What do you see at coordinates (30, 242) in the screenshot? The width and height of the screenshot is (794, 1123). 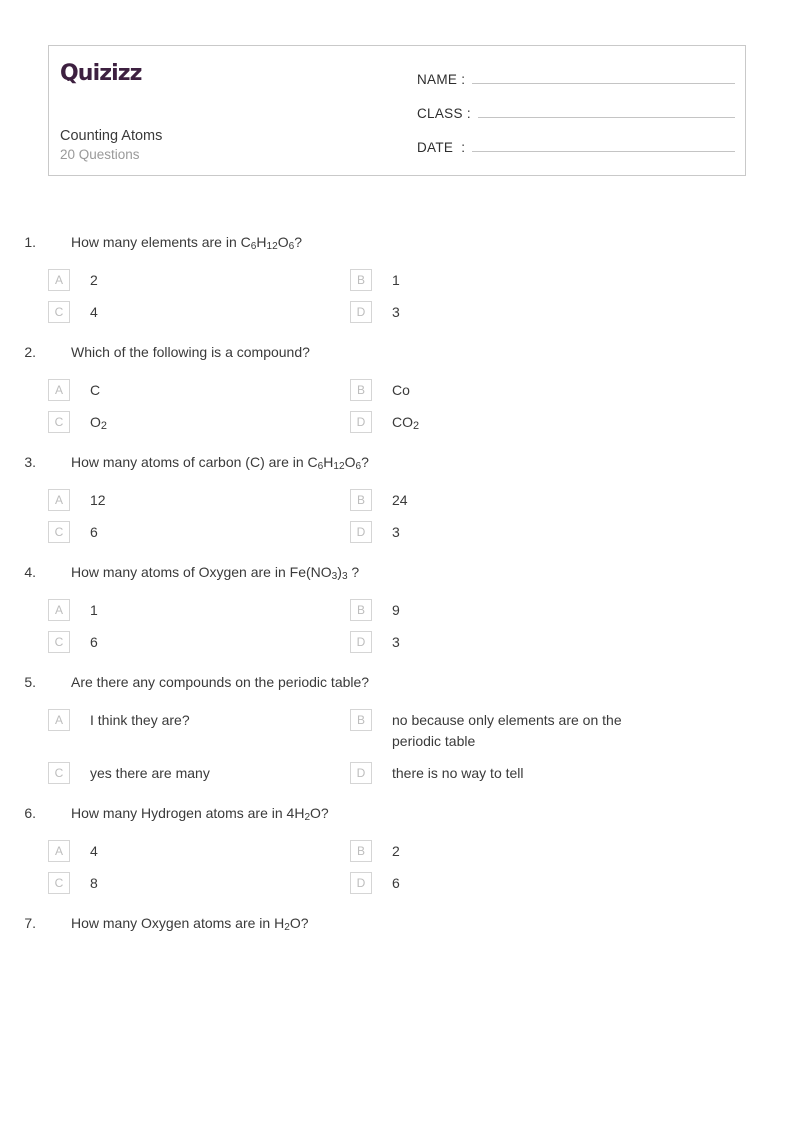 I see `question-number: 1.` at bounding box center [30, 242].